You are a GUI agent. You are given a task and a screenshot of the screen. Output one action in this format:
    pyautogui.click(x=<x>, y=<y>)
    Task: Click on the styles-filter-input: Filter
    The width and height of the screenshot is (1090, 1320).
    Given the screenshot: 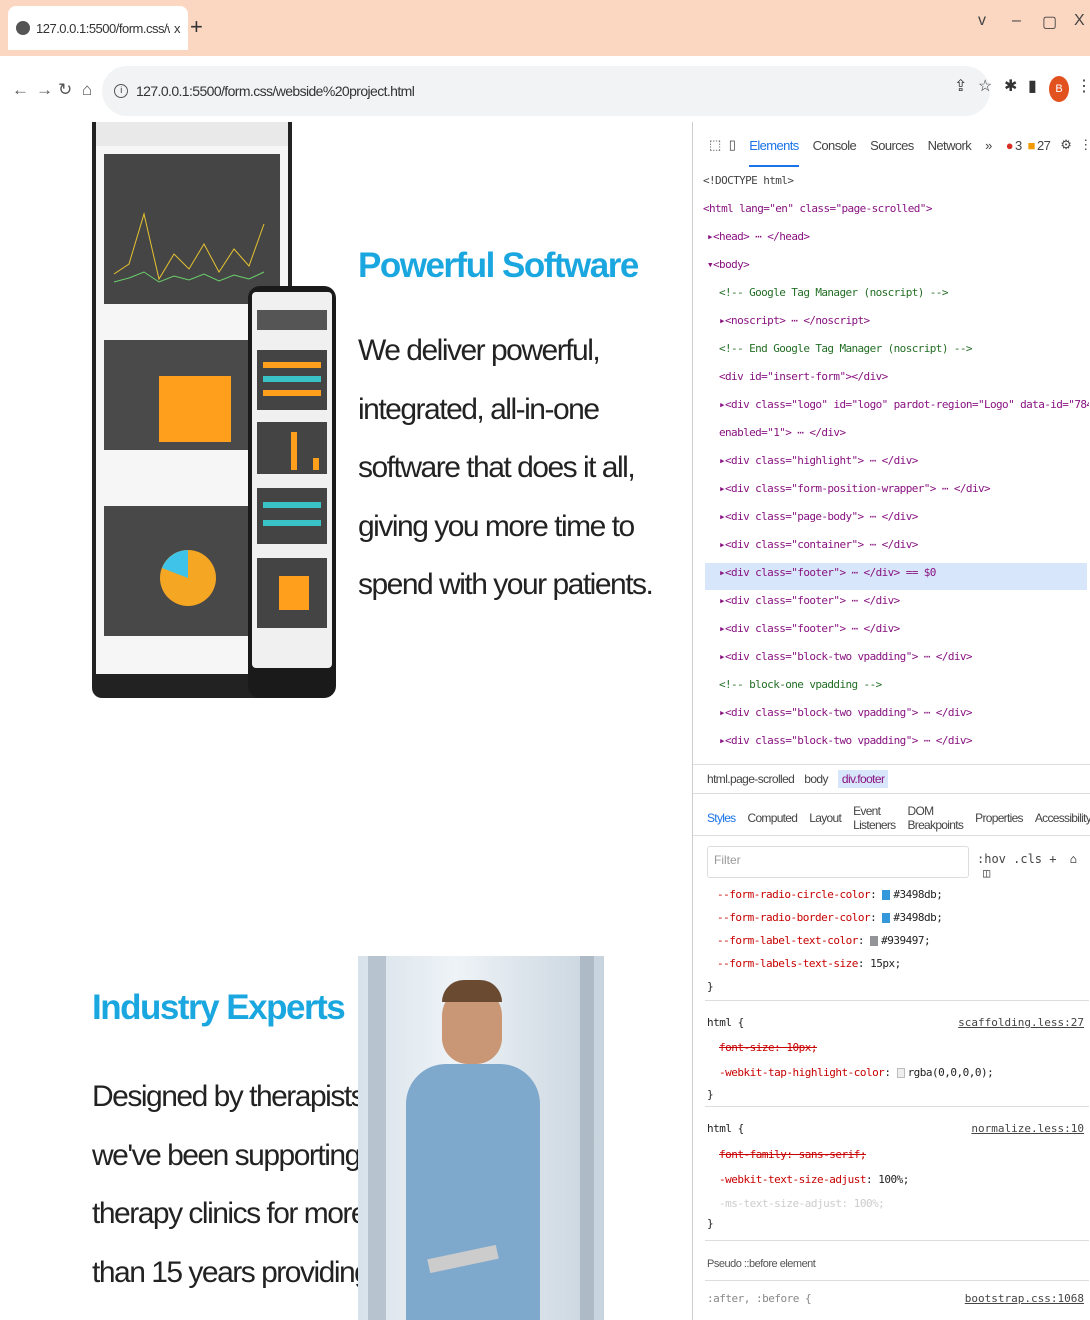 What is the action you would take?
    pyautogui.click(x=838, y=862)
    